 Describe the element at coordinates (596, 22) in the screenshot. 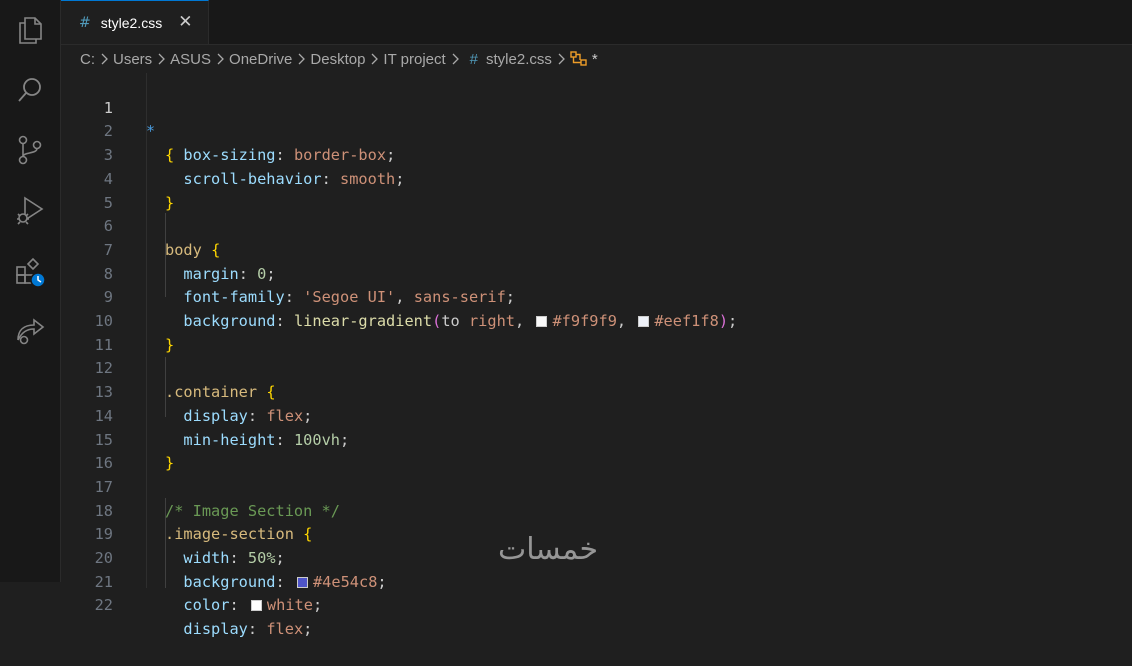

I see `tab-bar: # style2.css ✕` at that location.